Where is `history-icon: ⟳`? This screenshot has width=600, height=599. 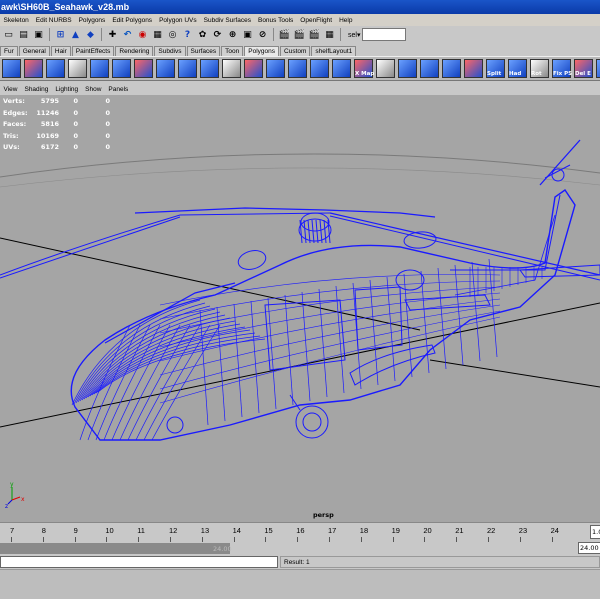 history-icon: ⟳ is located at coordinates (217, 34).